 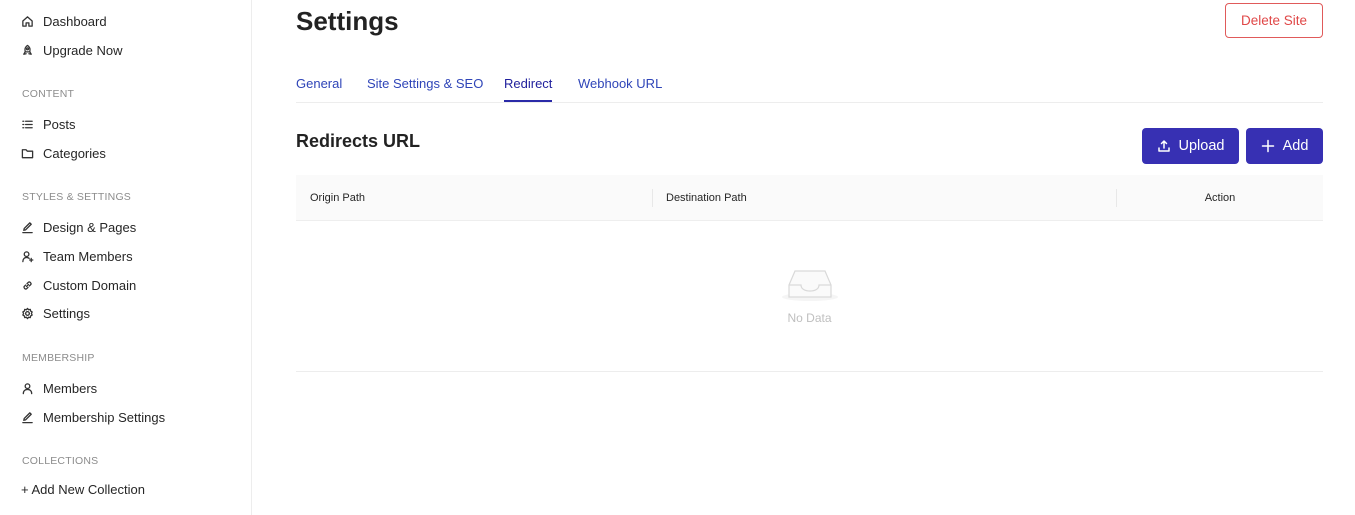 I want to click on add-button: Add, so click(x=1284, y=146).